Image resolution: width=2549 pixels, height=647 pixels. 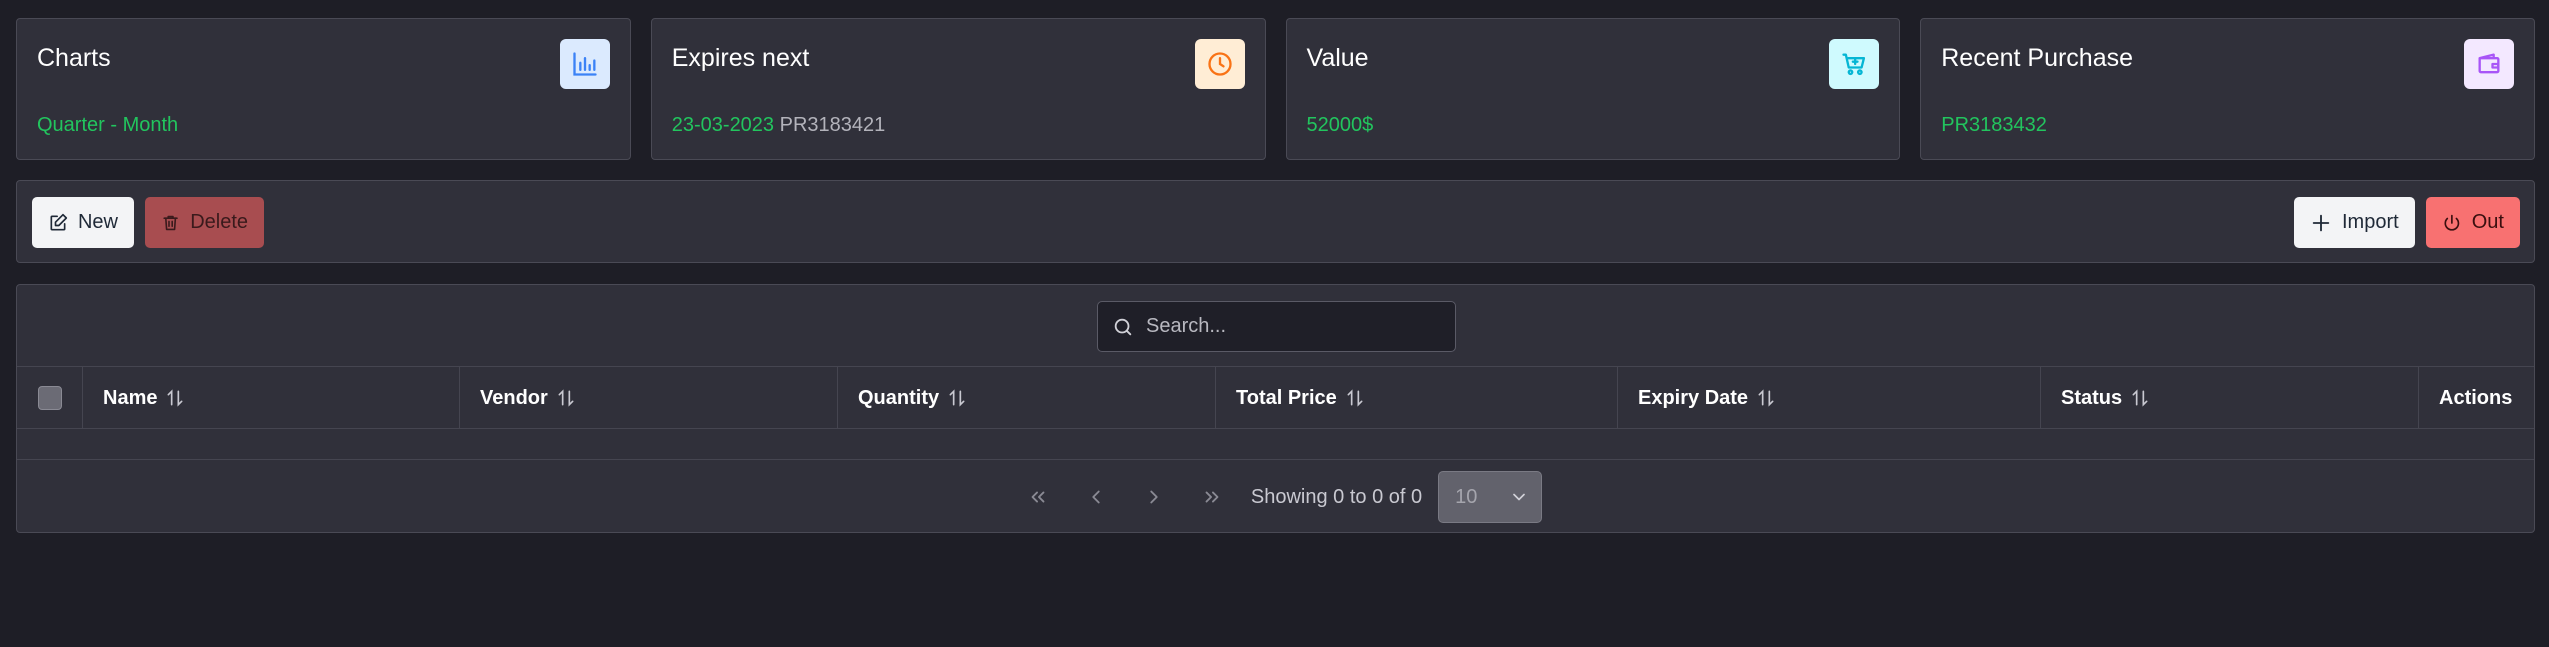 I want to click on column-header-actions: Actions, so click(x=2476, y=398).